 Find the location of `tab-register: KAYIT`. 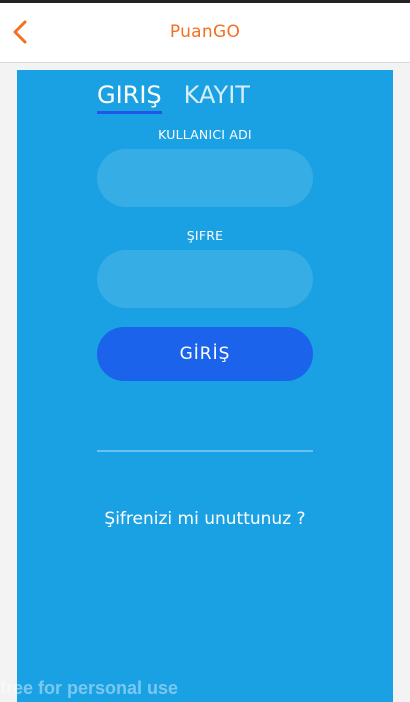

tab-register: KAYIT is located at coordinates (217, 97).